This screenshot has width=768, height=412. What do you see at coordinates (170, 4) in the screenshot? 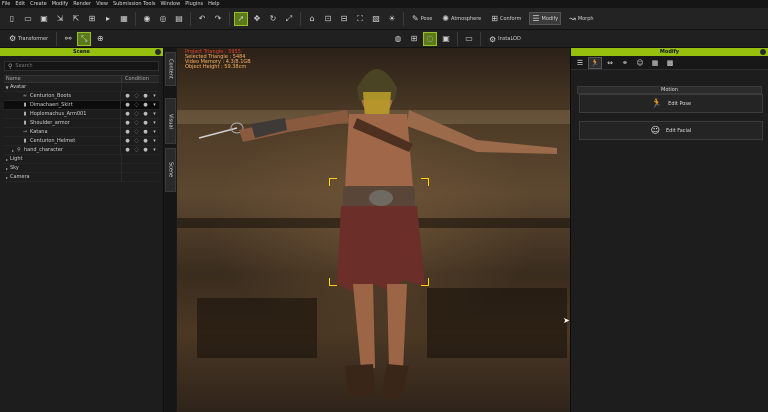
I see `menu-window: Window` at bounding box center [170, 4].